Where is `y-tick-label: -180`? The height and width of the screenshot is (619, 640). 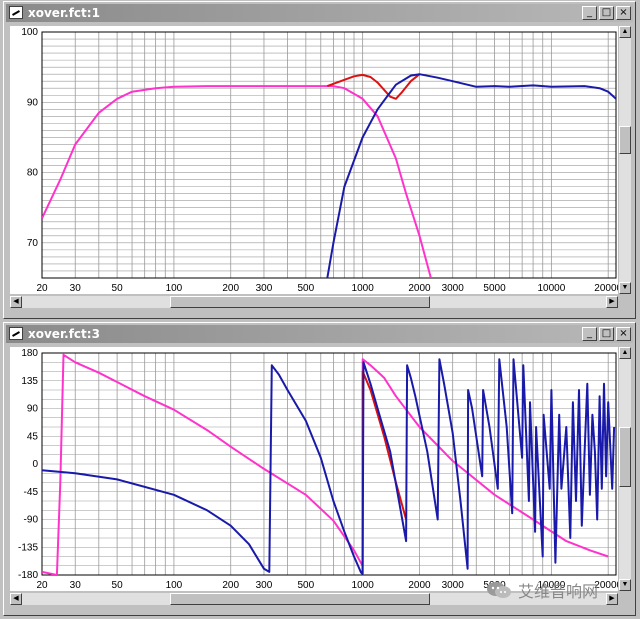 y-tick-label: -180 is located at coordinates (28, 575).